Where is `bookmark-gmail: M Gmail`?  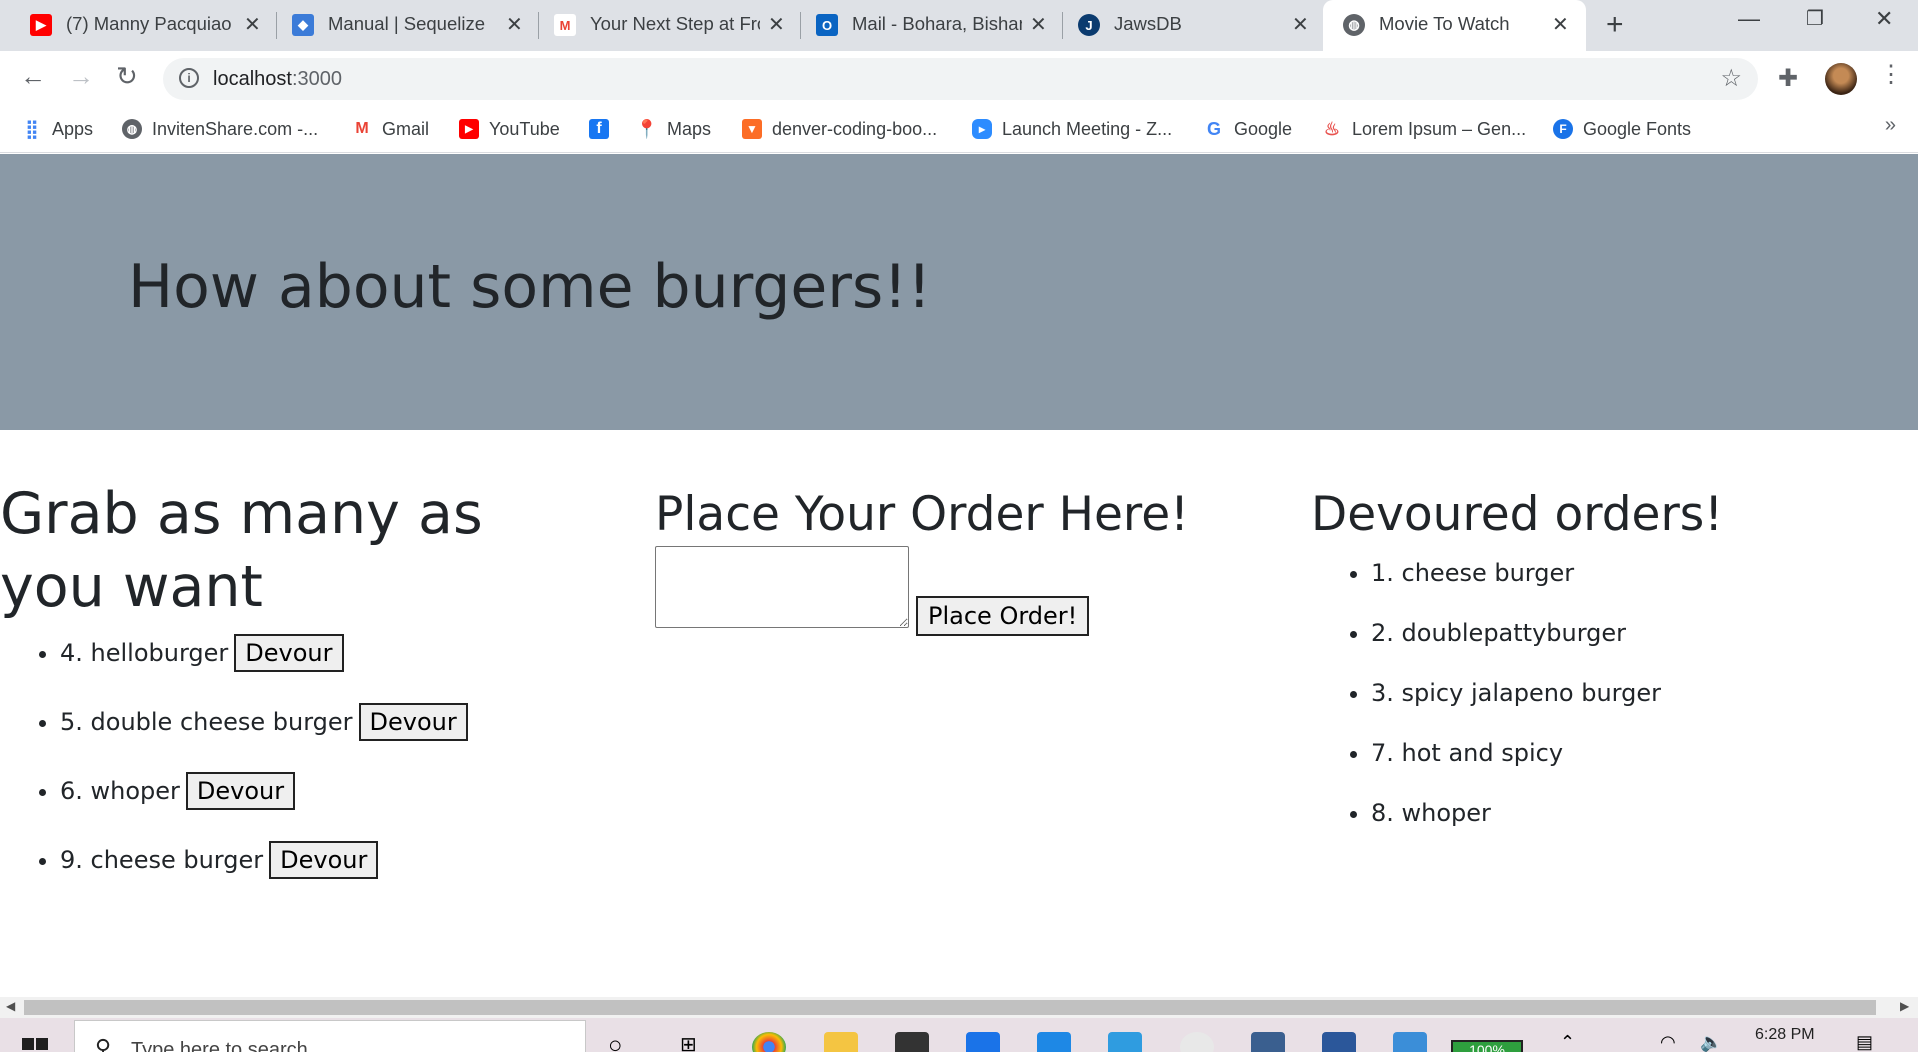
bookmark-gmail: M Gmail is located at coordinates (390, 129).